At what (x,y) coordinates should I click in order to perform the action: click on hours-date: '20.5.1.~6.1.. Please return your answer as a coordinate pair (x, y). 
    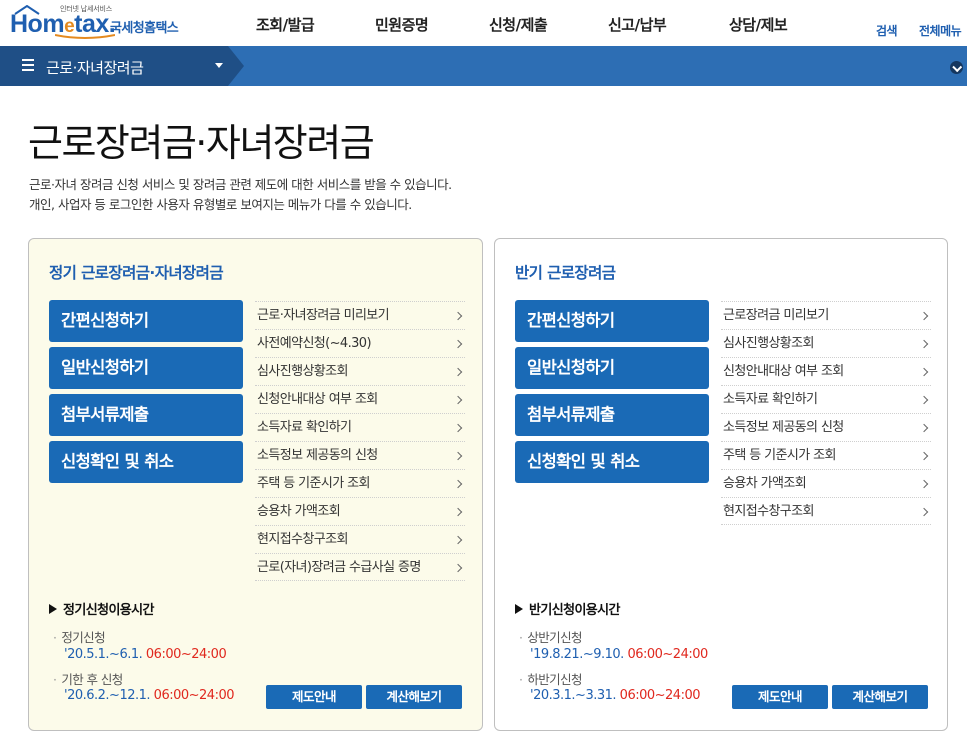
    Looking at the image, I should click on (103, 654).